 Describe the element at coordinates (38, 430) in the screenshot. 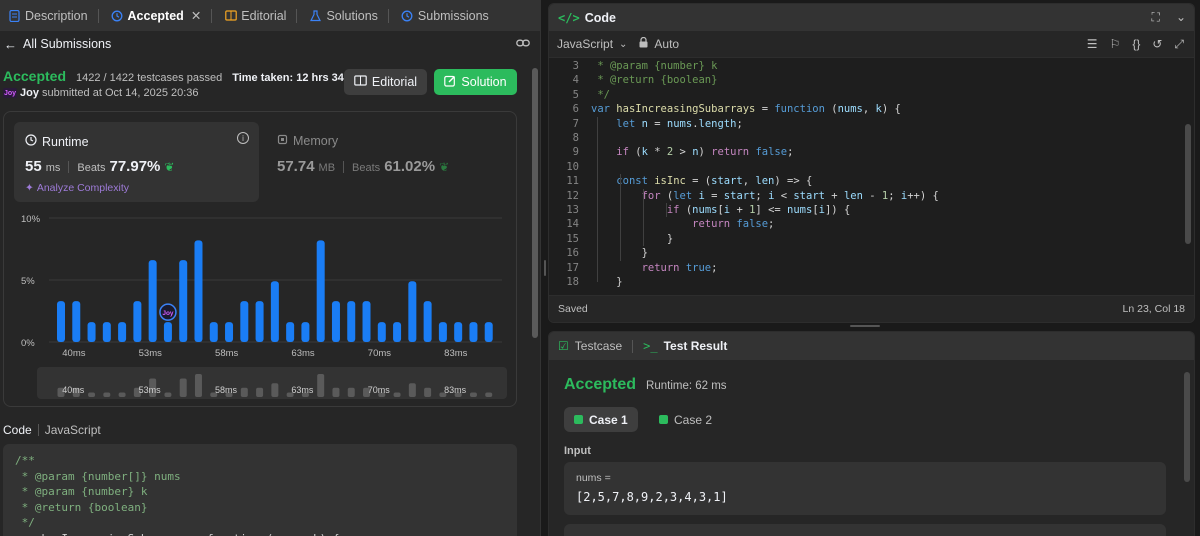

I see `divider` at that location.